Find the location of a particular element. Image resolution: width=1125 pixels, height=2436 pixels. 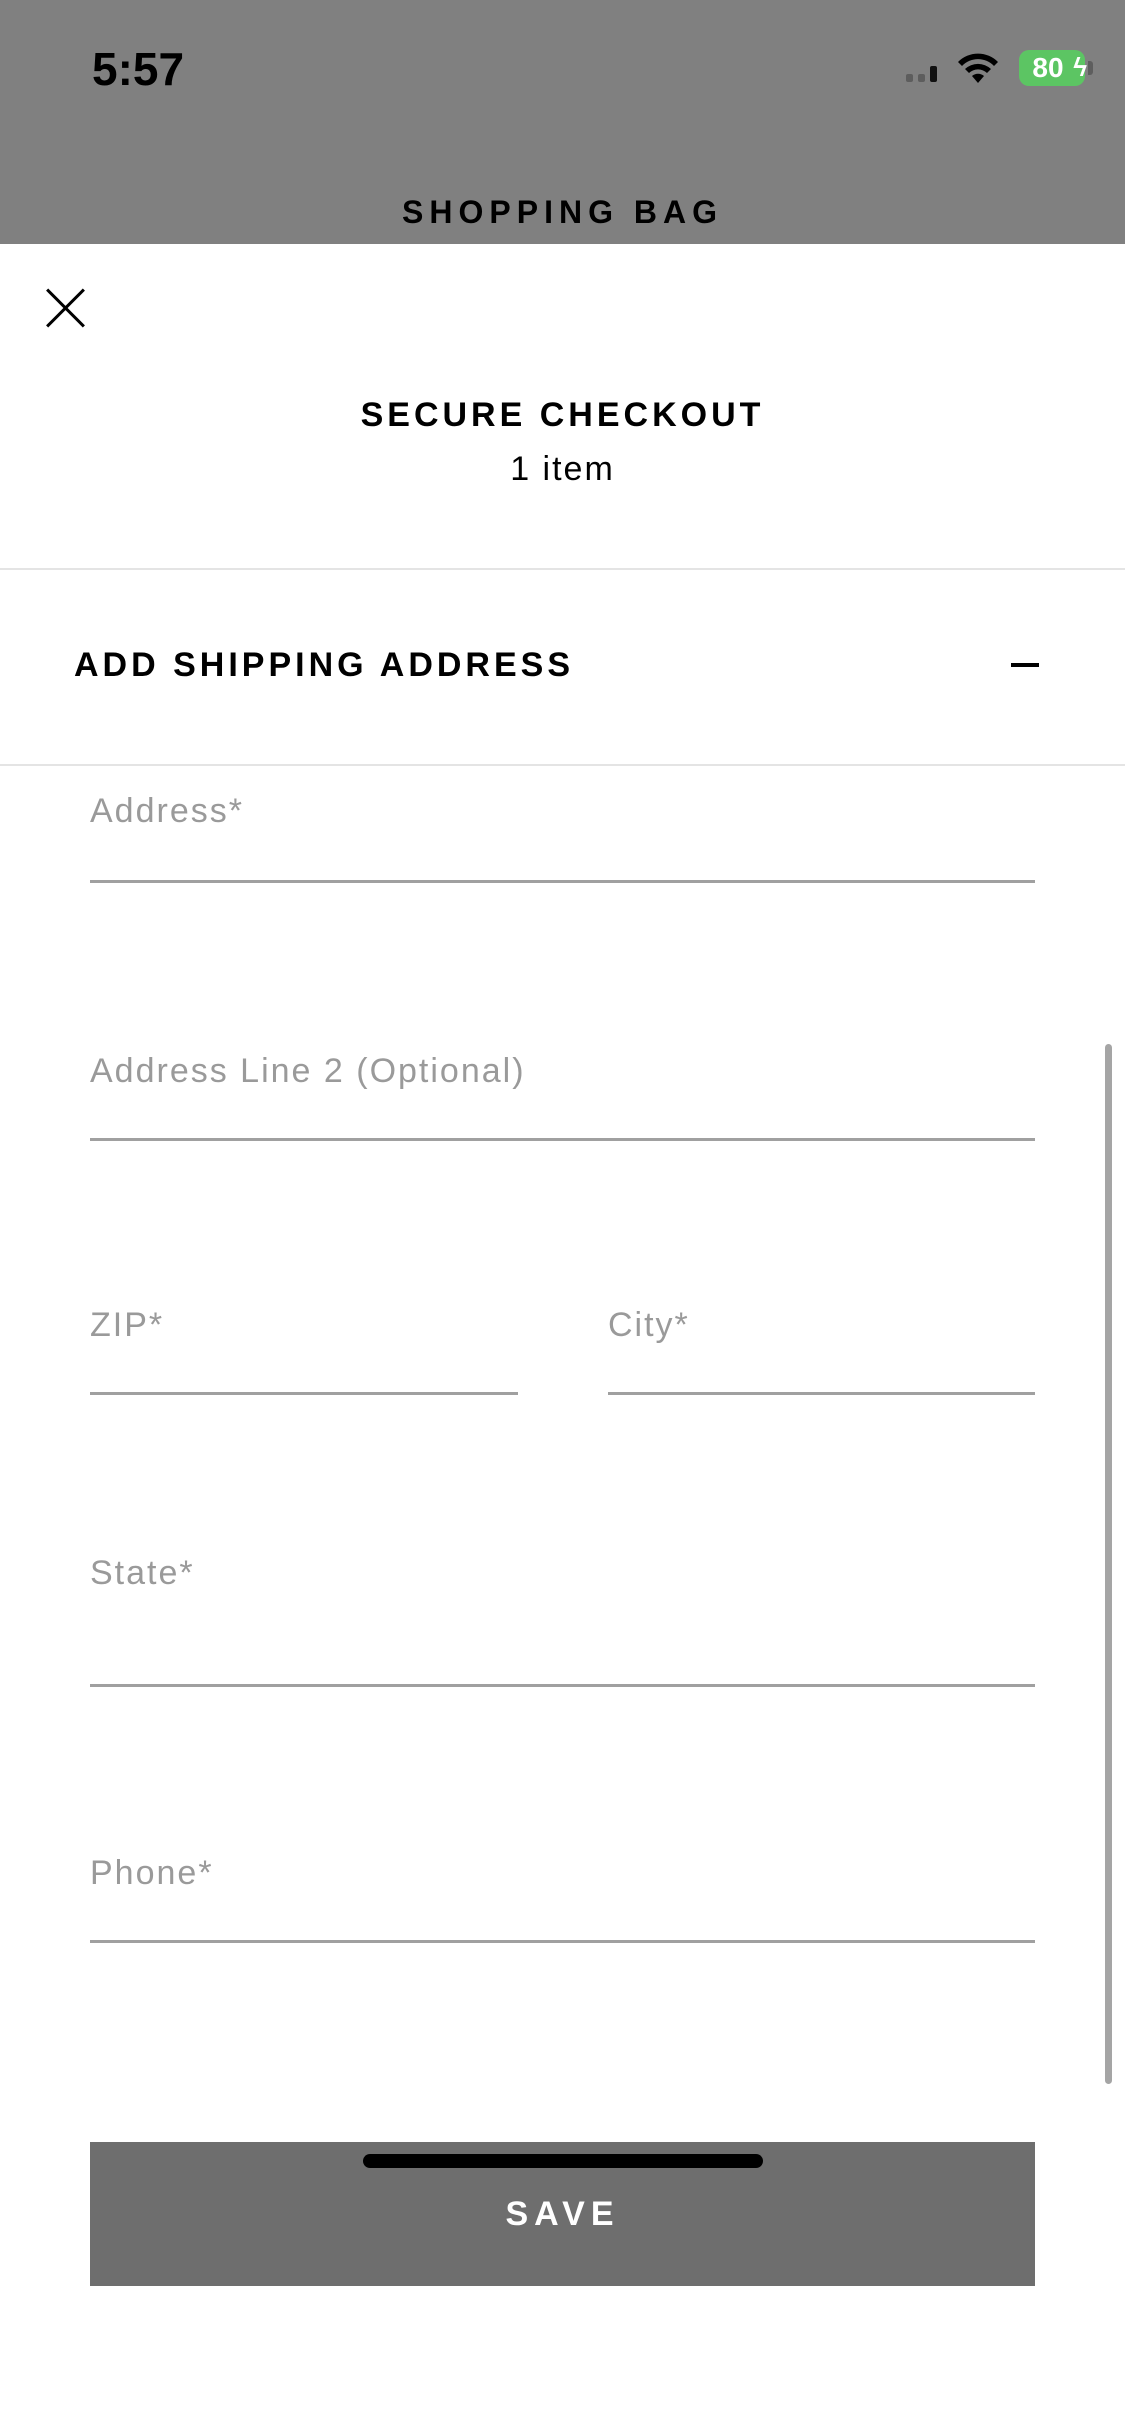

minus-icon is located at coordinates (1025, 665).